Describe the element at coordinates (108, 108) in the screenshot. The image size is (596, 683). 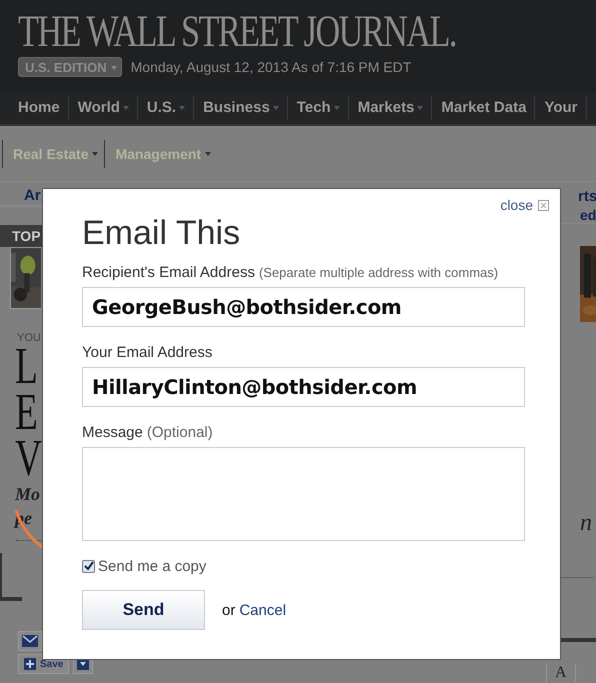
I see `nav-item: World` at that location.